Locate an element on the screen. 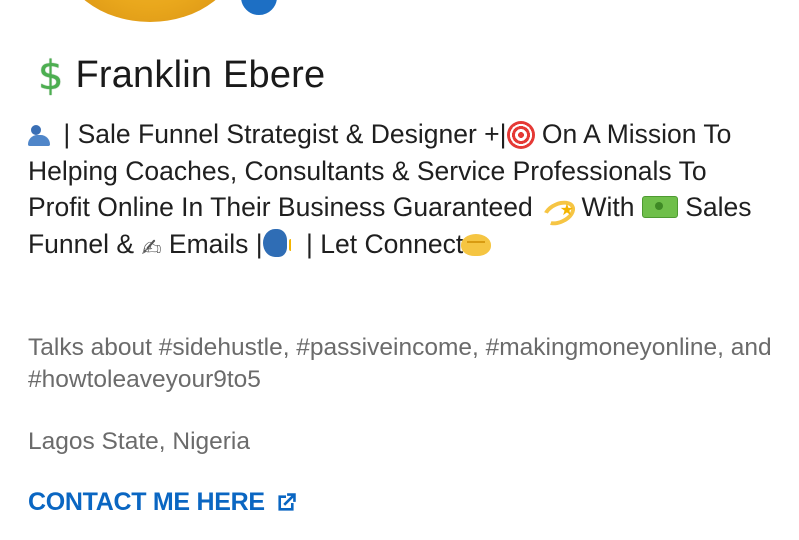 The image size is (799, 540). dollar-icon: $ is located at coordinates (51, 75).